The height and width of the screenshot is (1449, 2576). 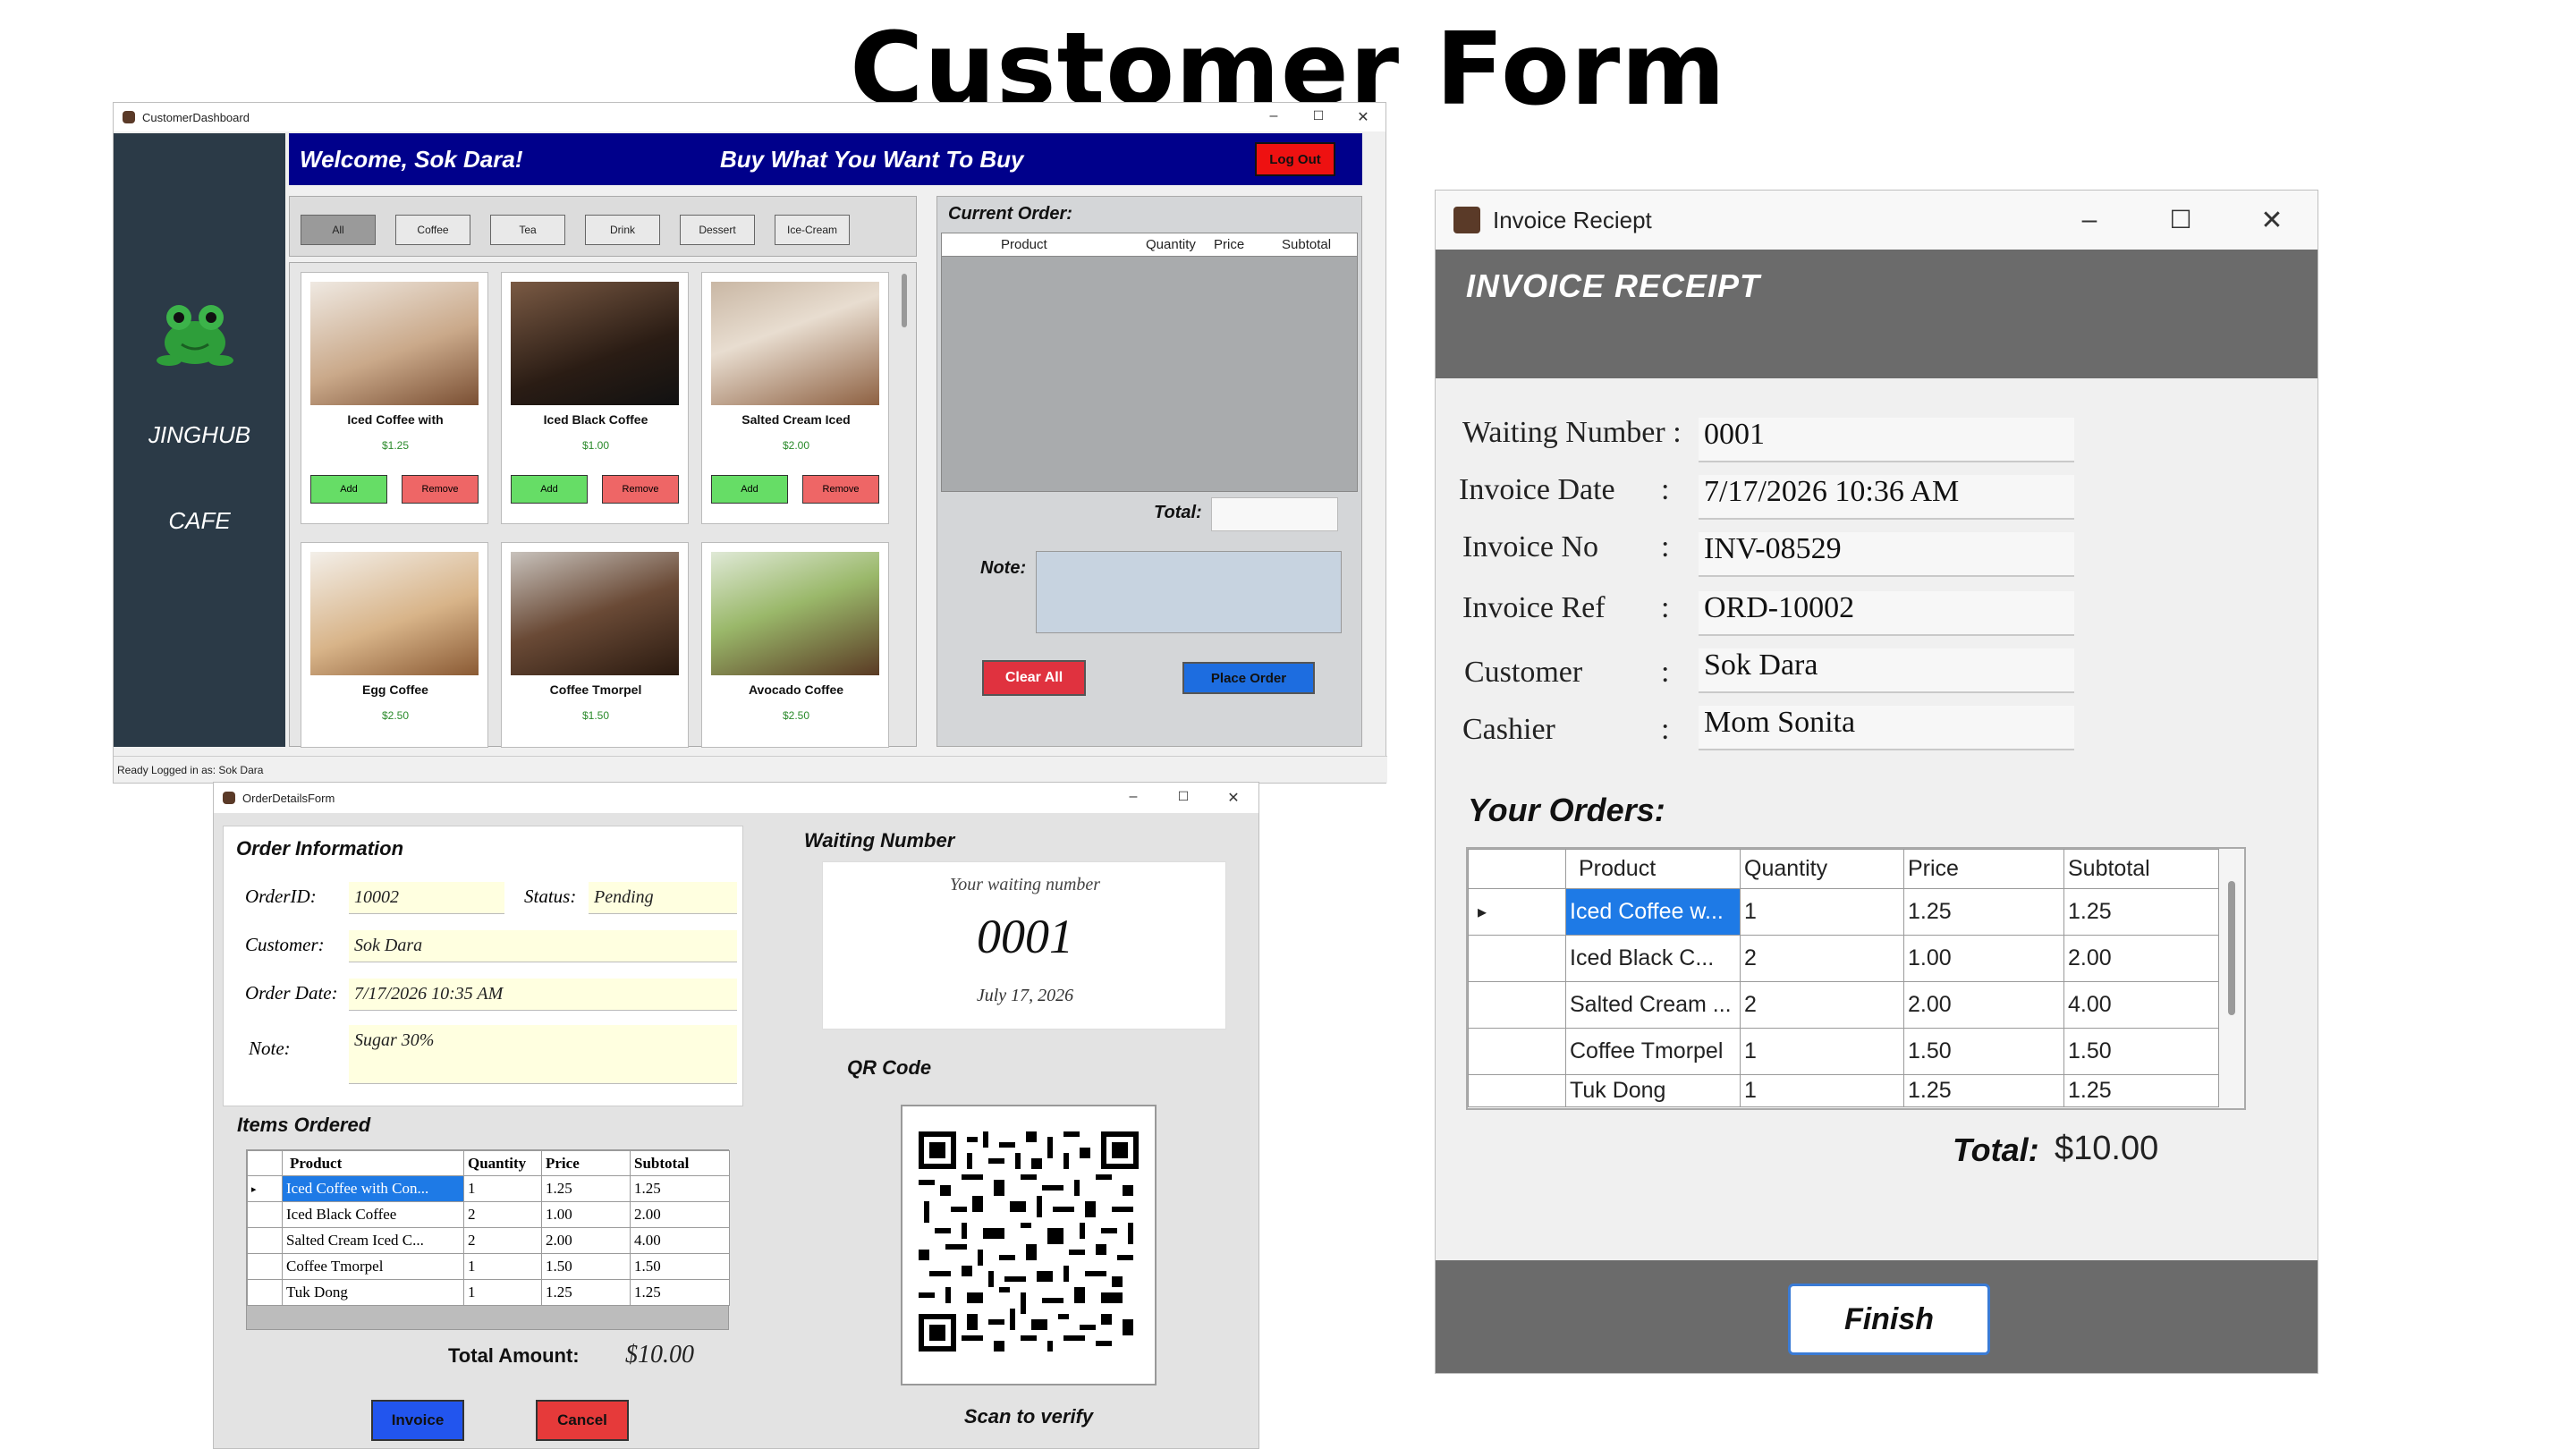 I want to click on cell-product: Iced Black Coffee, so click(x=373, y=1214).